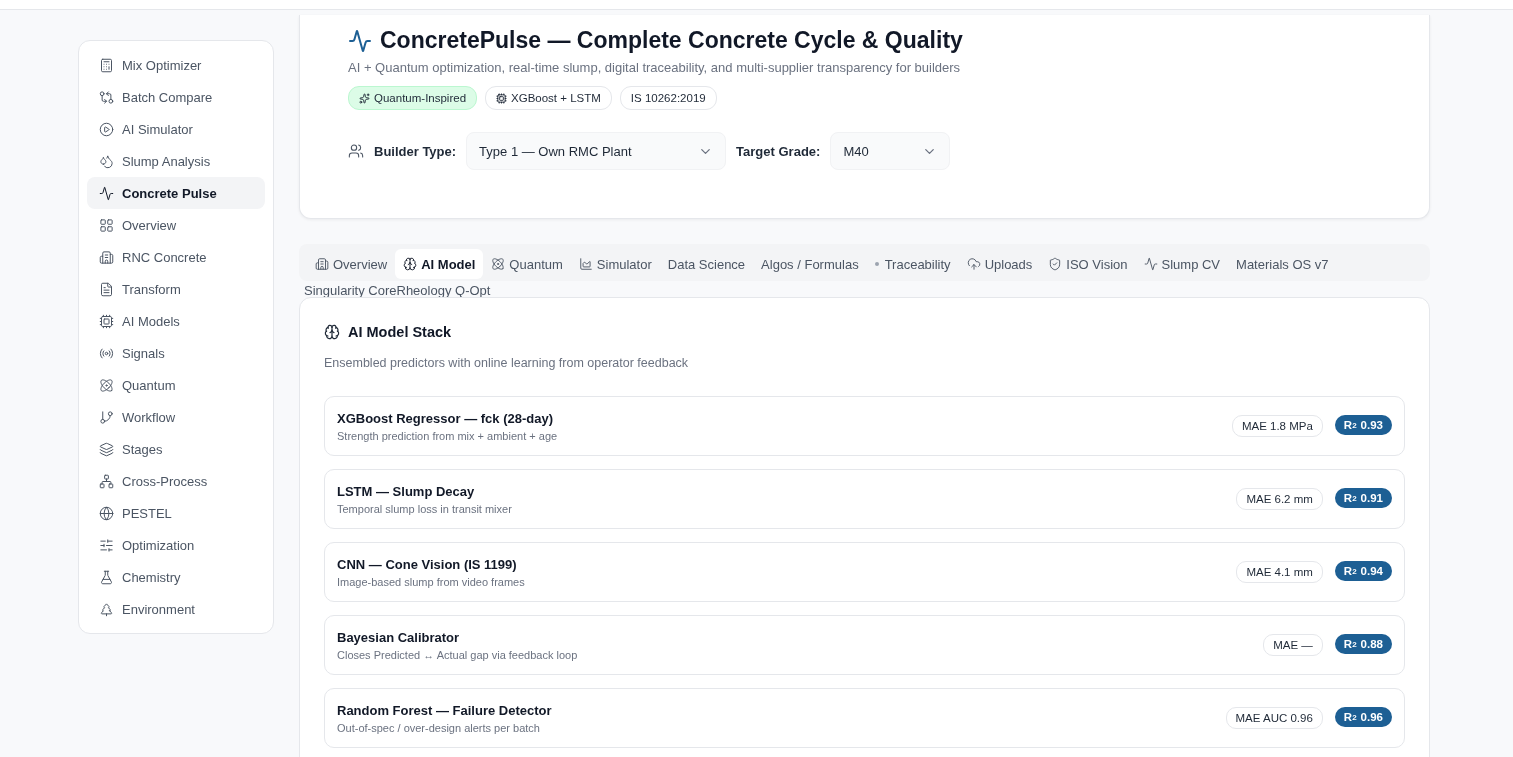 This screenshot has height=757, width=1513. Describe the element at coordinates (176, 353) in the screenshot. I see `sidebar-item: Signals` at that location.